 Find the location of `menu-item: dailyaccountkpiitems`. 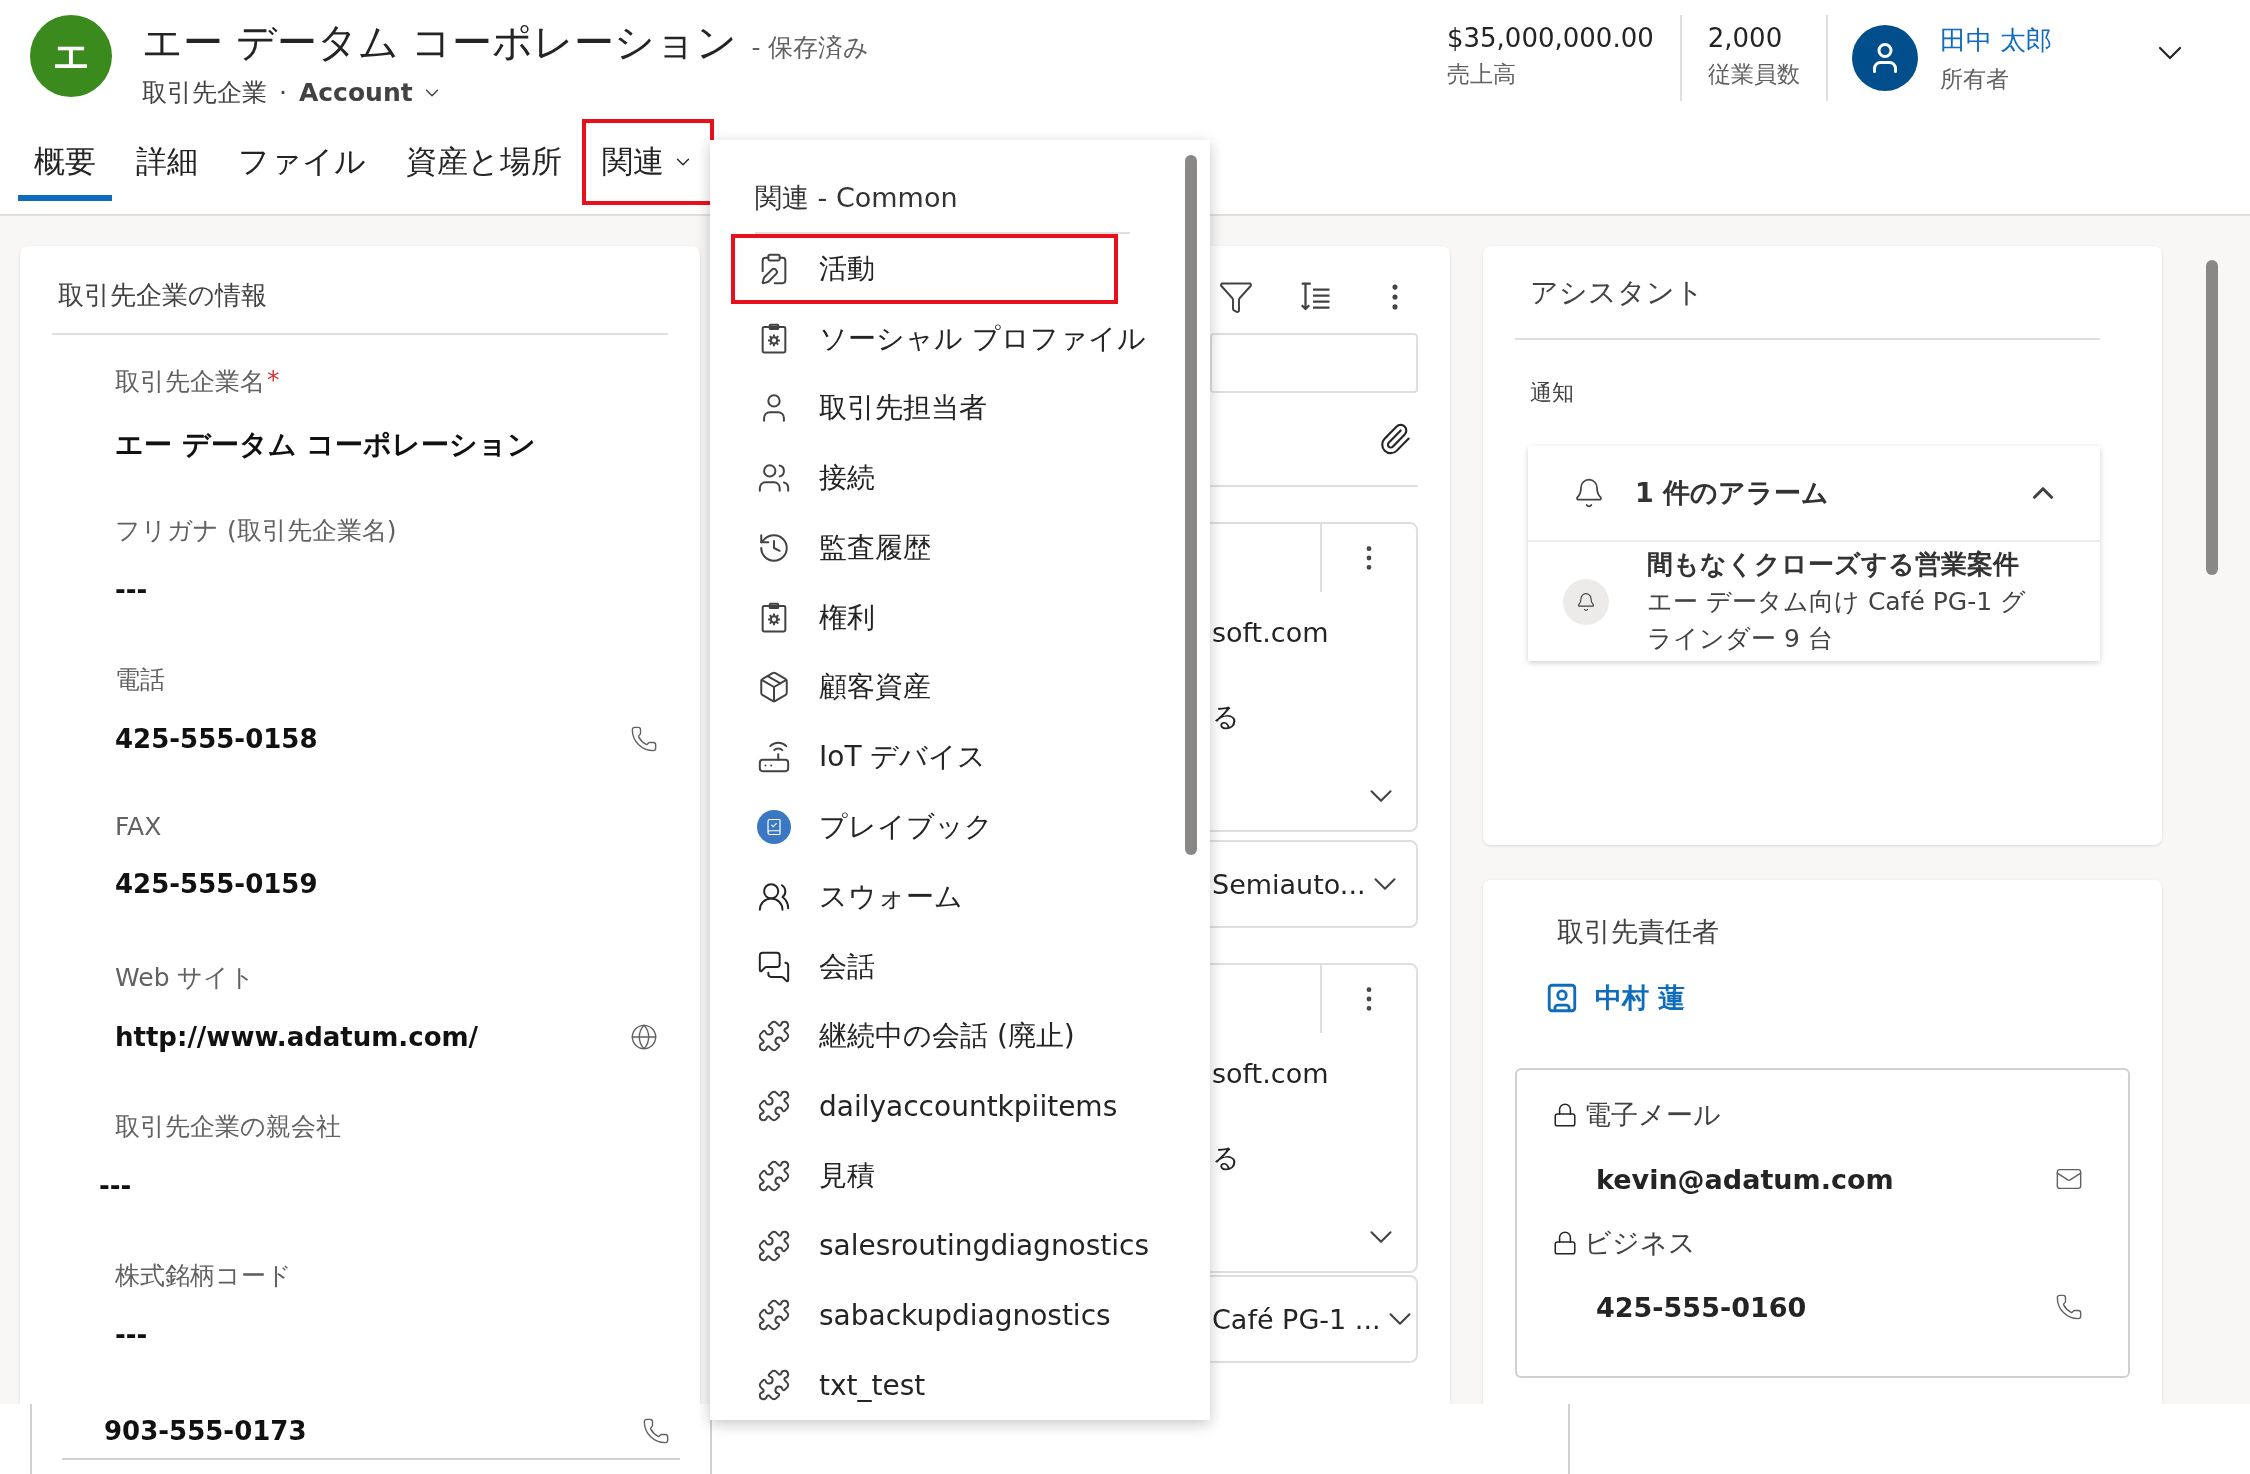

menu-item: dailyaccountkpiitems is located at coordinates (932, 1106).